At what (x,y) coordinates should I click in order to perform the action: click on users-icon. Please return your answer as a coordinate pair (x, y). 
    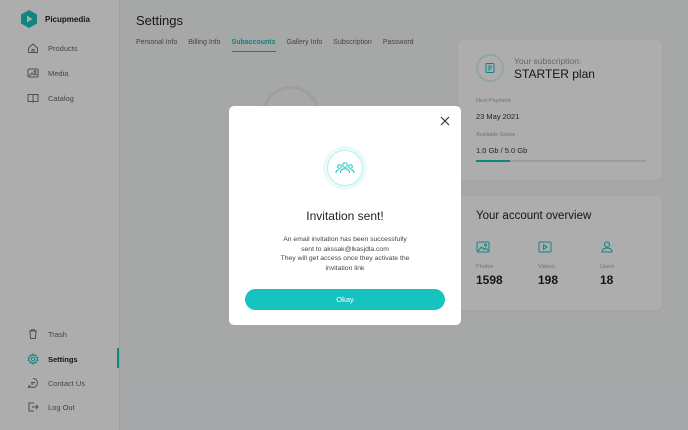
    Looking at the image, I should click on (345, 168).